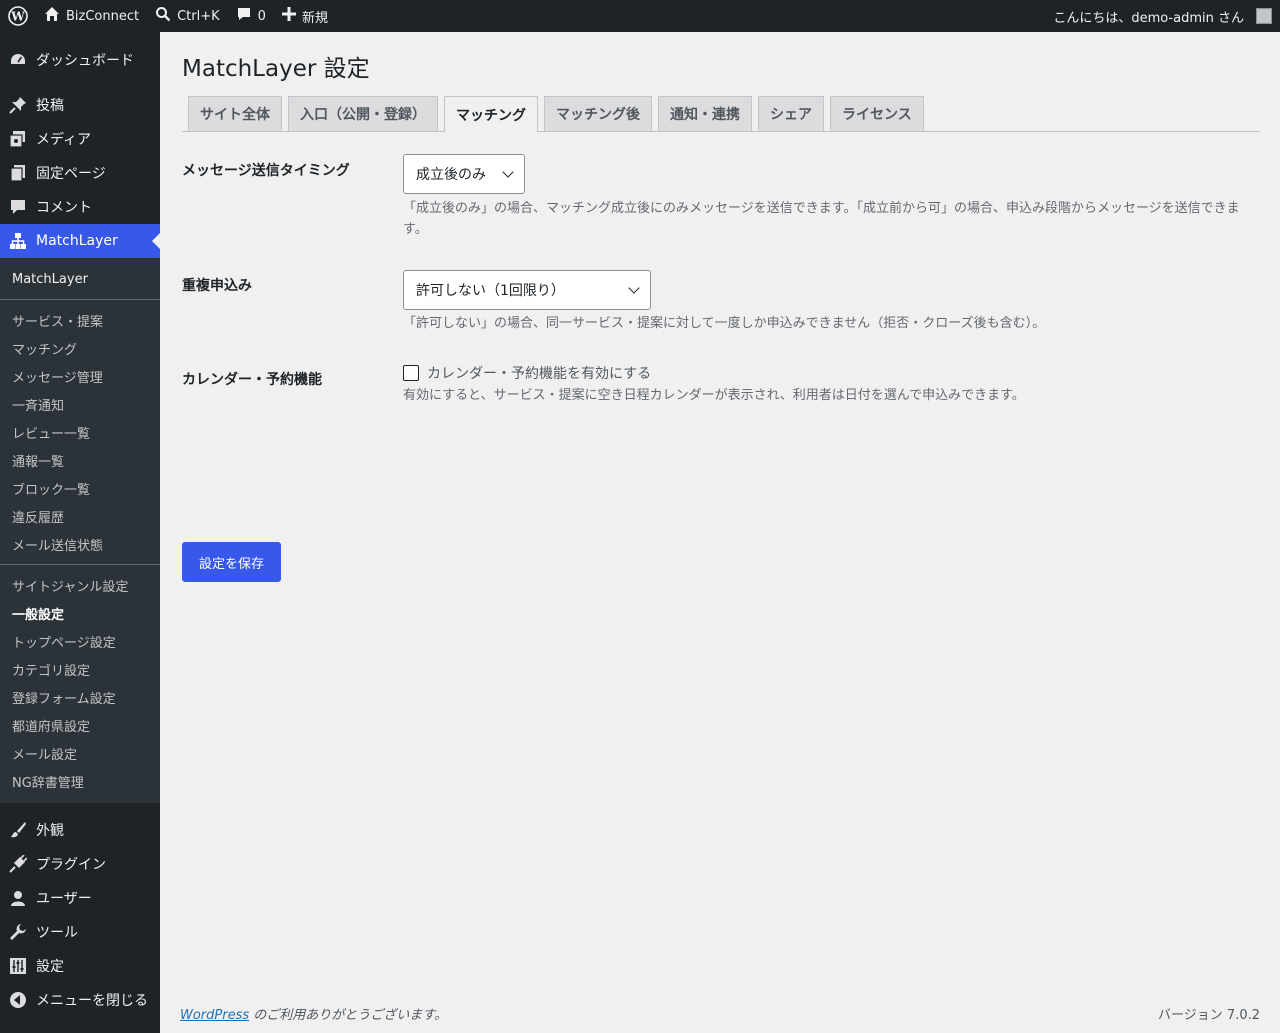  What do you see at coordinates (50, 106) in the screenshot?
I see `menu-posts-label: 投稿` at bounding box center [50, 106].